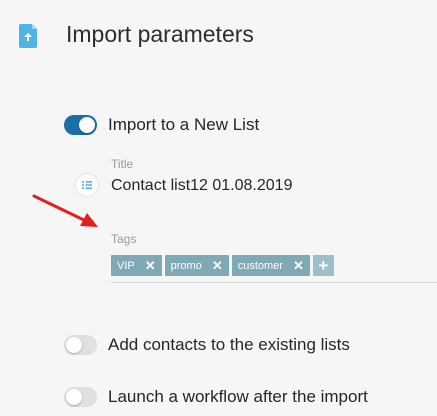  Describe the element at coordinates (126, 265) in the screenshot. I see `tag-label: VIP` at that location.